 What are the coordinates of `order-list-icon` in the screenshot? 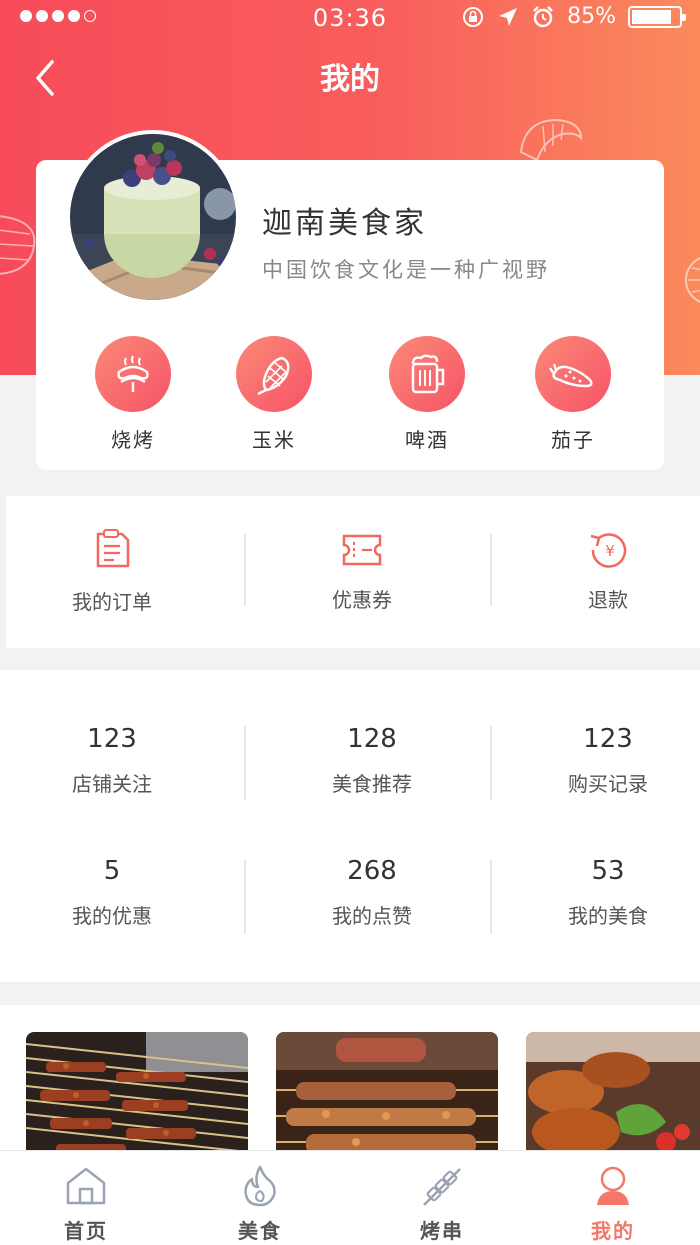 It's located at (113, 548).